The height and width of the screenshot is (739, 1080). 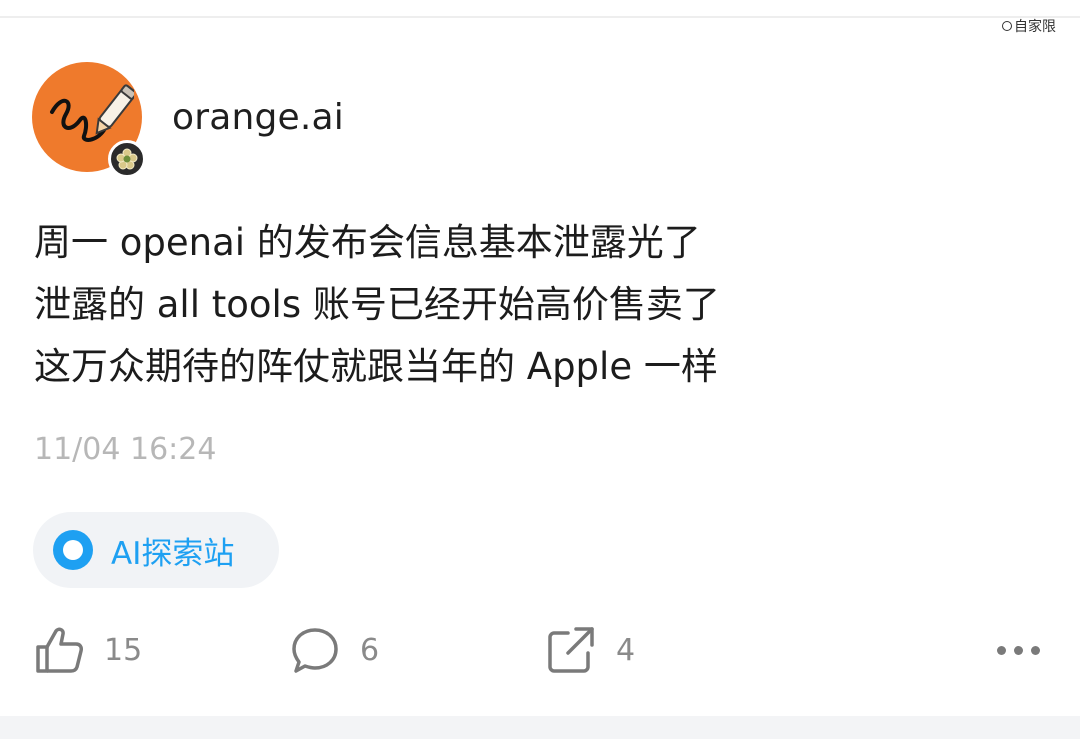 What do you see at coordinates (59, 650) in the screenshot?
I see `thumbs-up-icon` at bounding box center [59, 650].